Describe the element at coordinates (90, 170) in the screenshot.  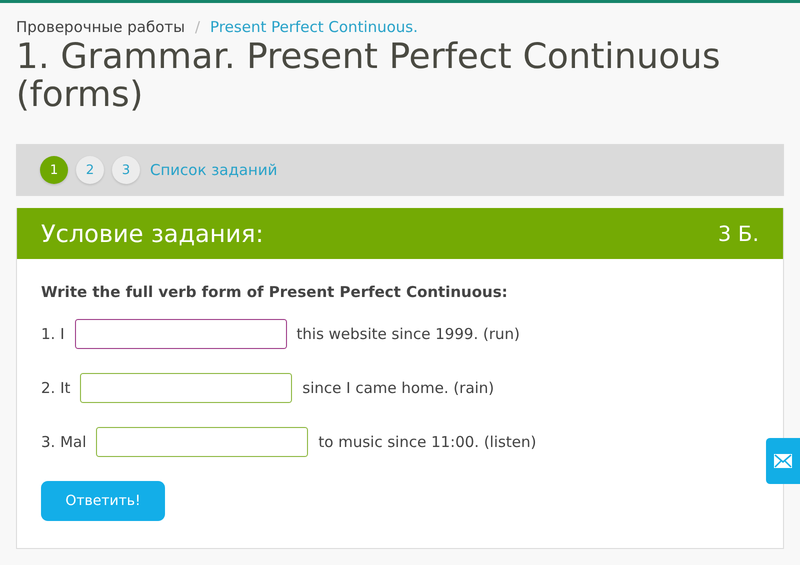
I see `step-button: 2` at that location.